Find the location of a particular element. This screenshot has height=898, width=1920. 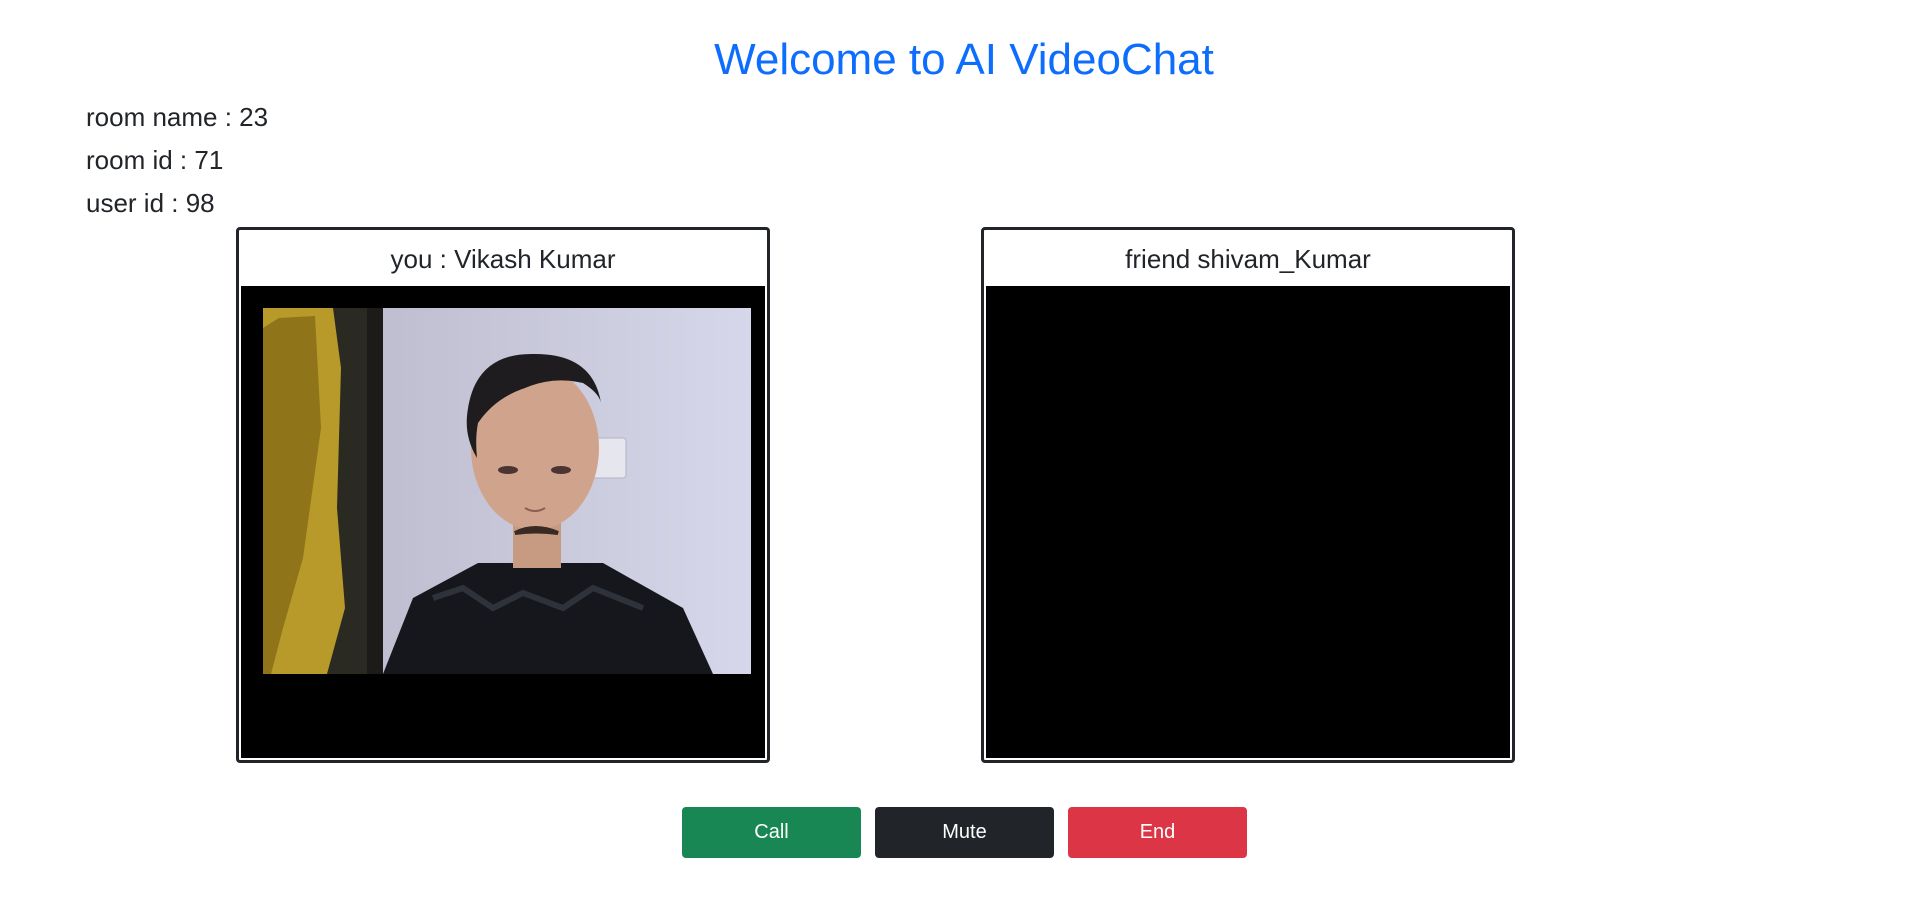

local-video is located at coordinates (503, 522).